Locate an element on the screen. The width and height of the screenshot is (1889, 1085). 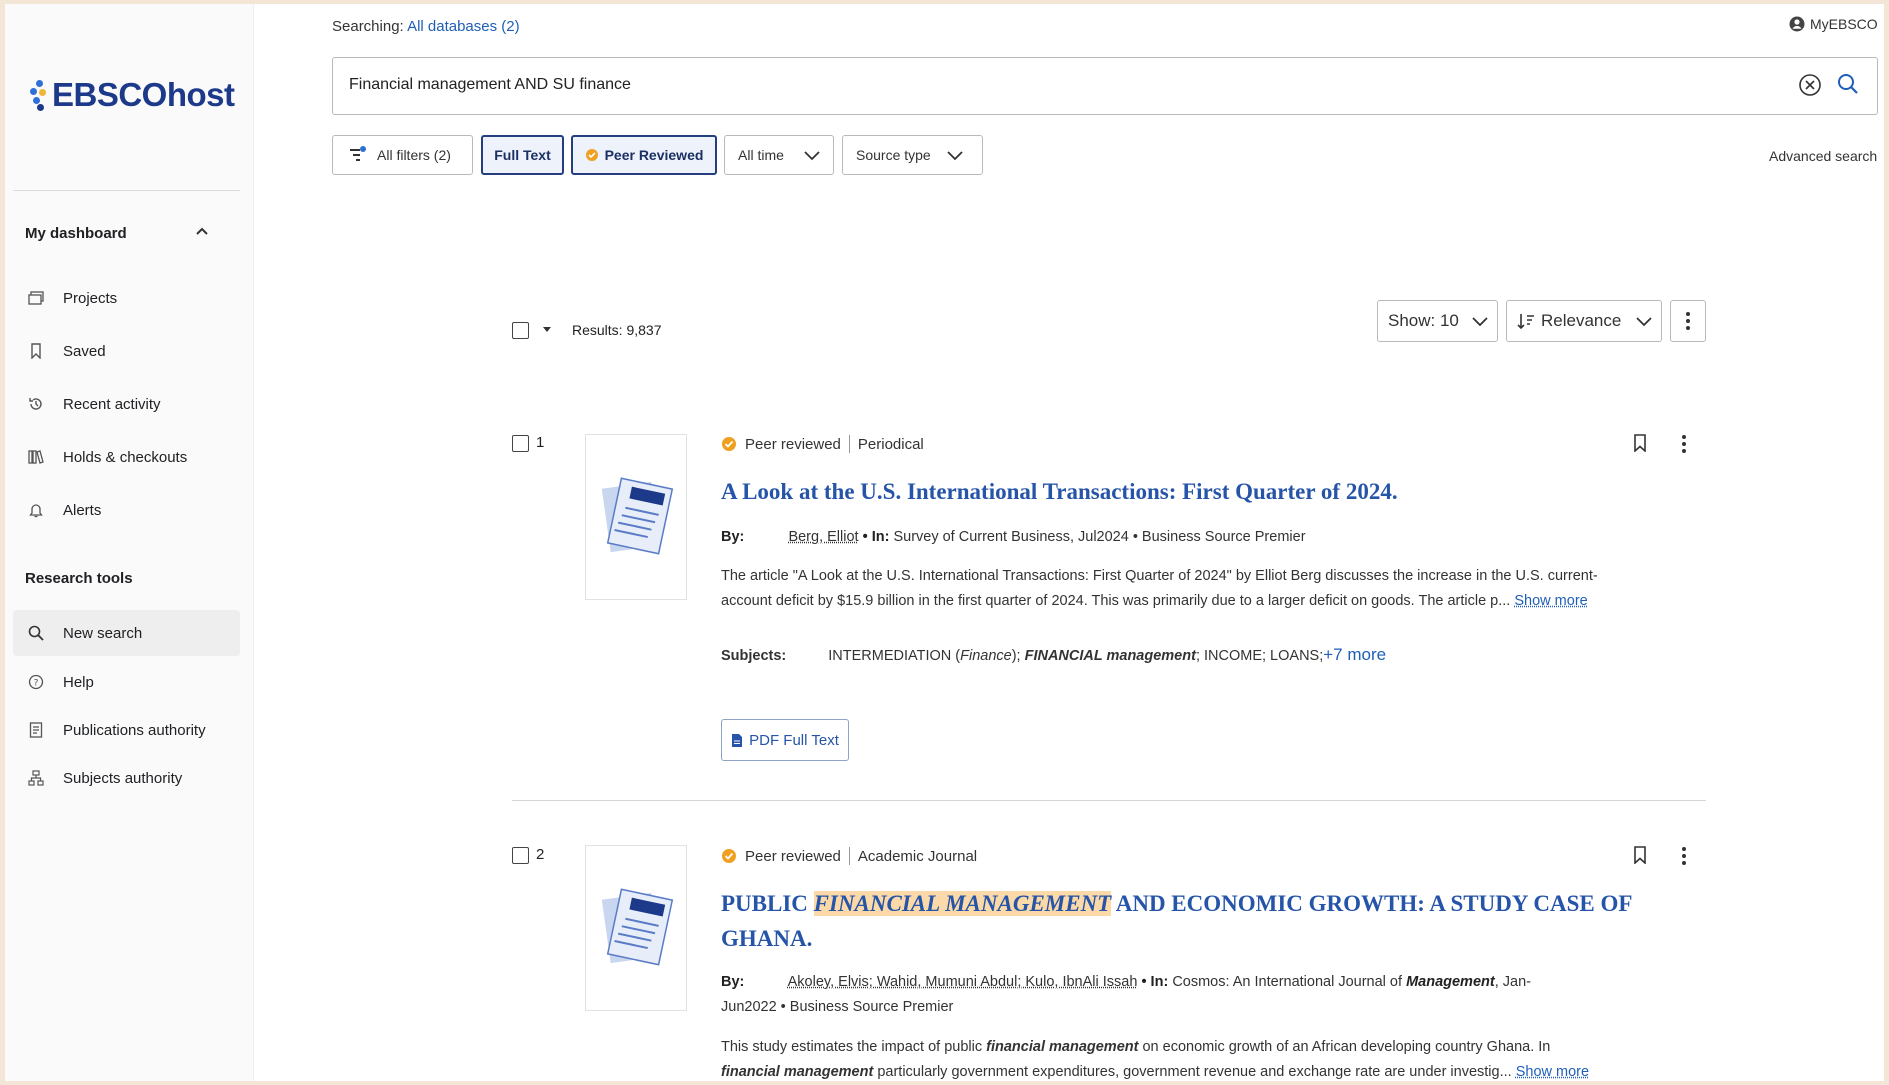
select-menu-caret-icon is located at coordinates (547, 330).